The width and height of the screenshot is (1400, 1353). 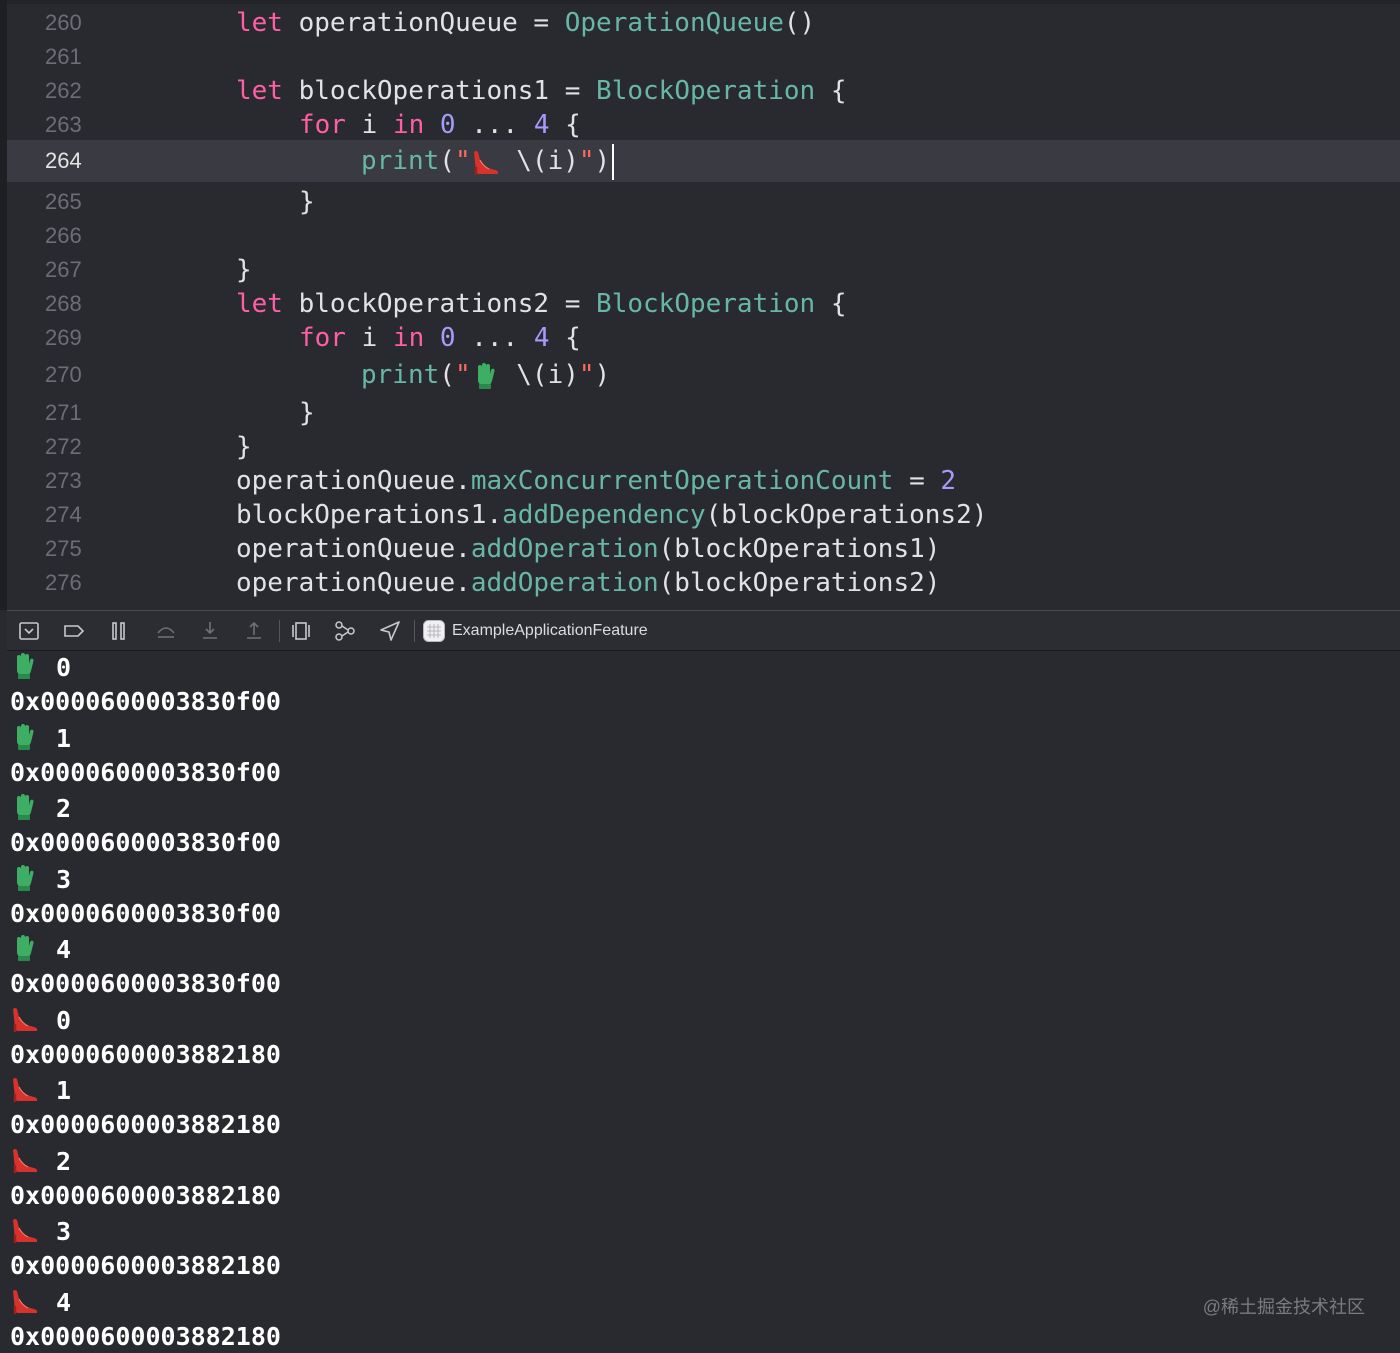 What do you see at coordinates (400, 375) in the screenshot?
I see `code-token: print` at bounding box center [400, 375].